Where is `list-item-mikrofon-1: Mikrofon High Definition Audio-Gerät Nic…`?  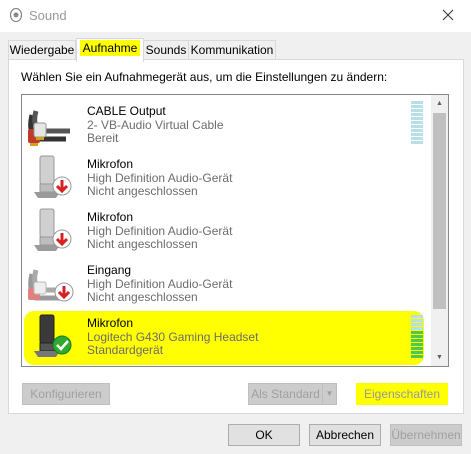
list-item-mikrofon-1: Mikrofon High Definition Audio-Gerät Nic… is located at coordinates (226, 176).